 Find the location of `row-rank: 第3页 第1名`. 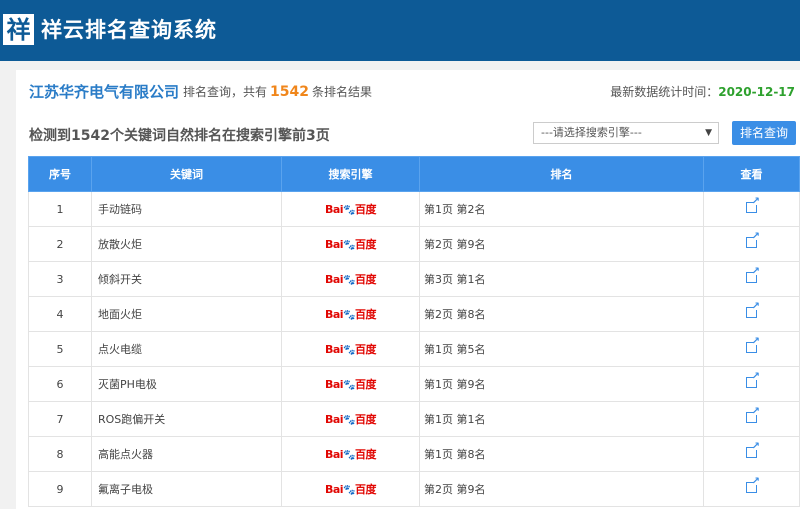

row-rank: 第3页 第1名 is located at coordinates (561, 279).